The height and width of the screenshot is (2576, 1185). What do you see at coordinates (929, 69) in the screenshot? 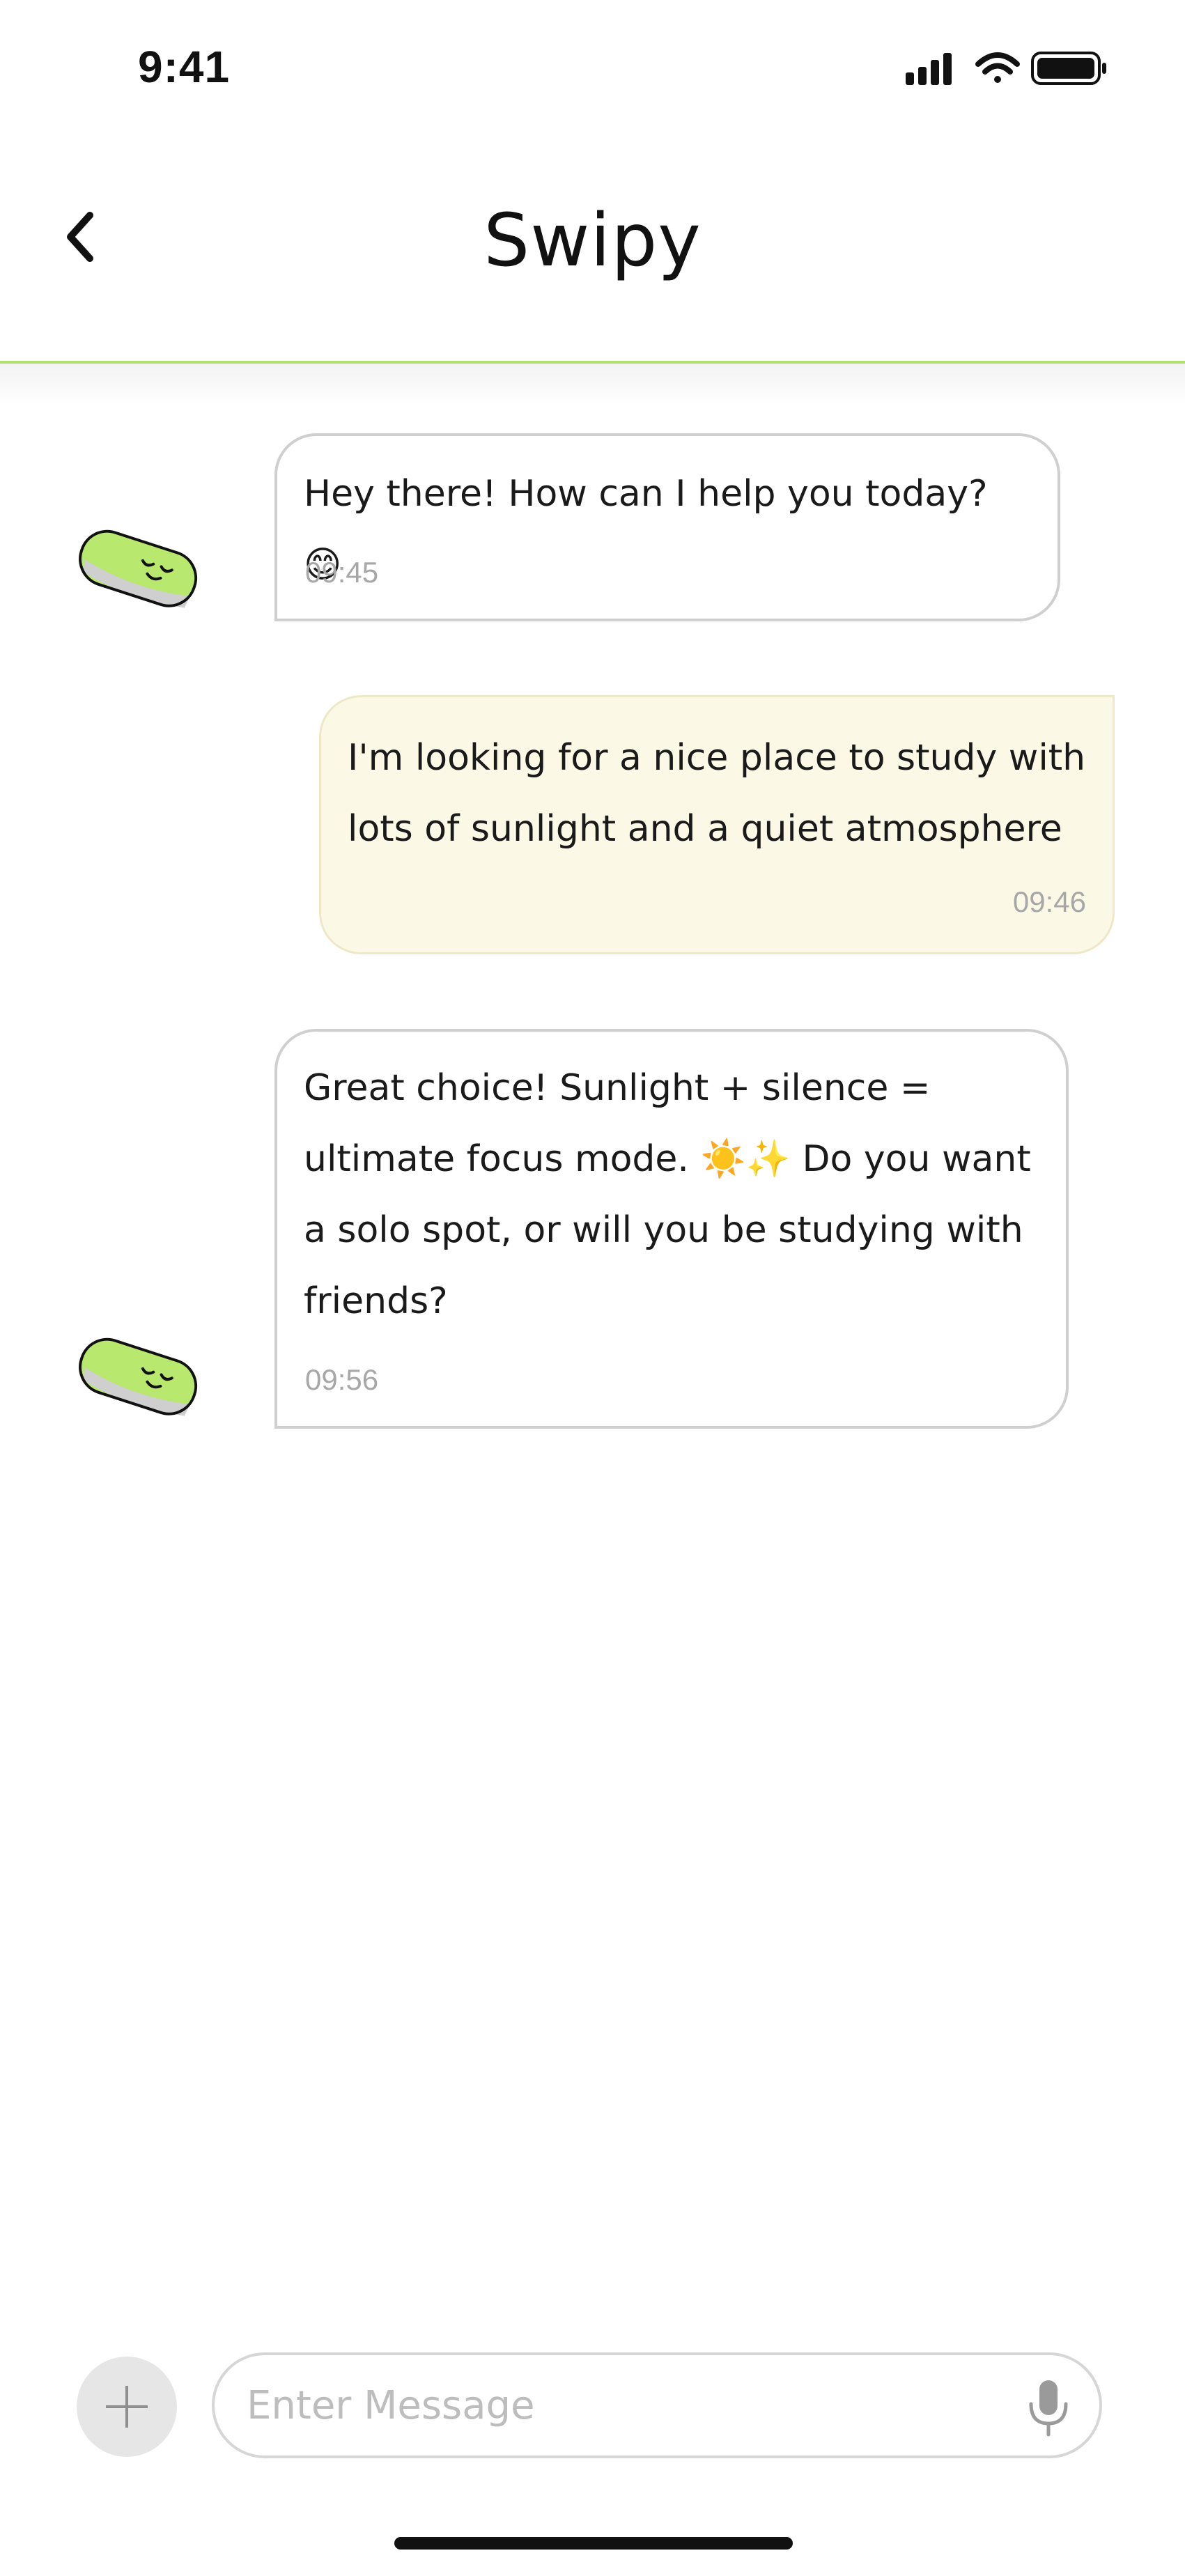
I see `signal-icon` at bounding box center [929, 69].